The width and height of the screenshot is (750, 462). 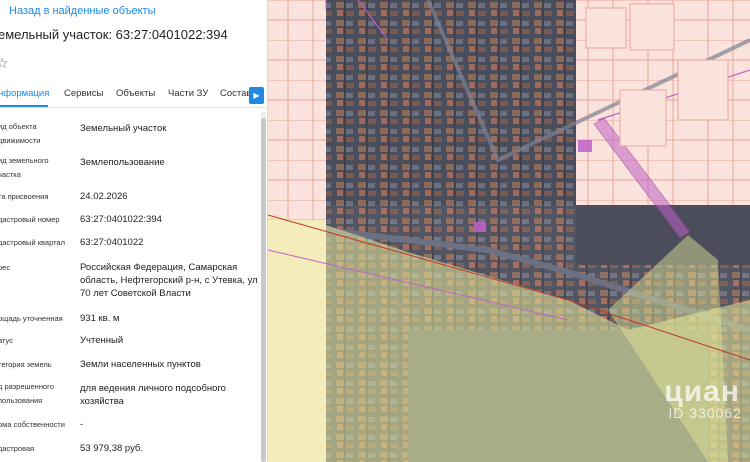 I want to click on field-label: дастровая, so click(x=17, y=448).